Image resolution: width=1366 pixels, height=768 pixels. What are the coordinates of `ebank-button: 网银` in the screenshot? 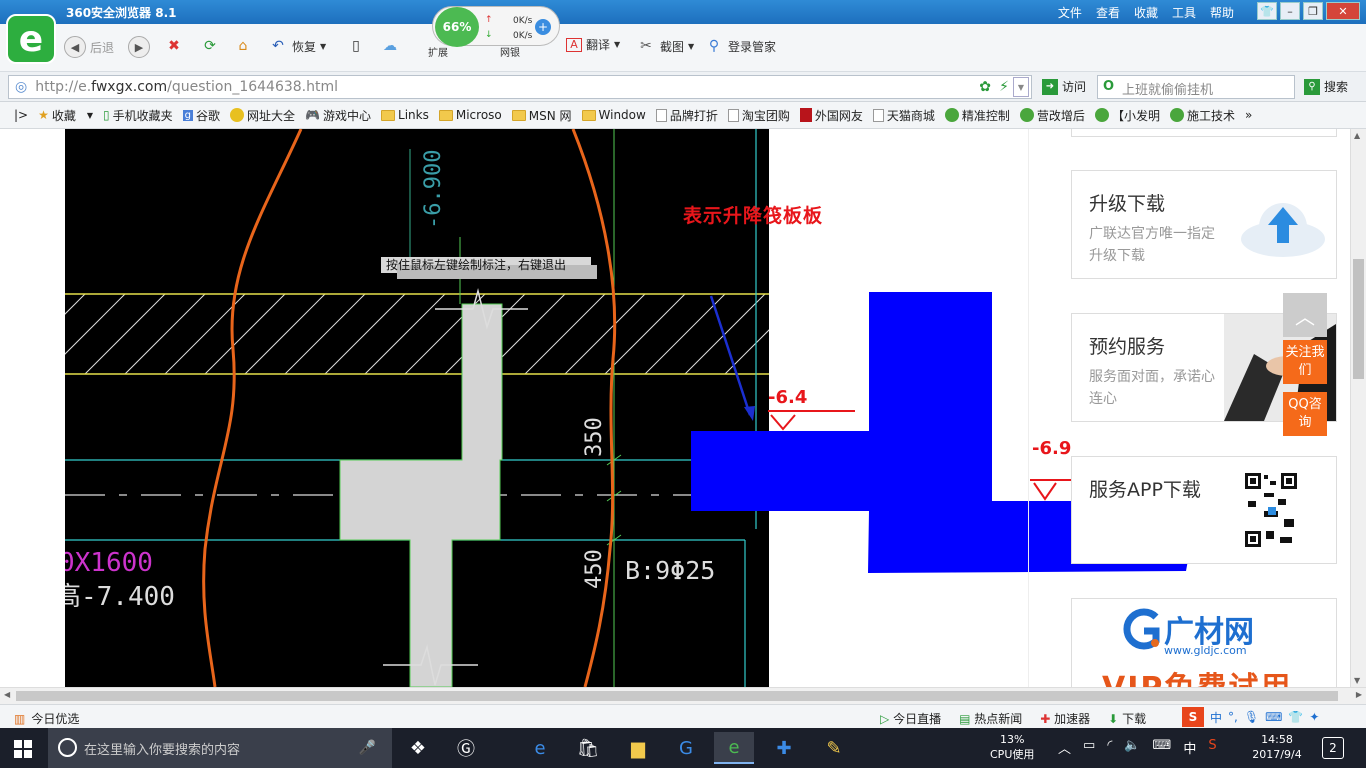 It's located at (510, 51).